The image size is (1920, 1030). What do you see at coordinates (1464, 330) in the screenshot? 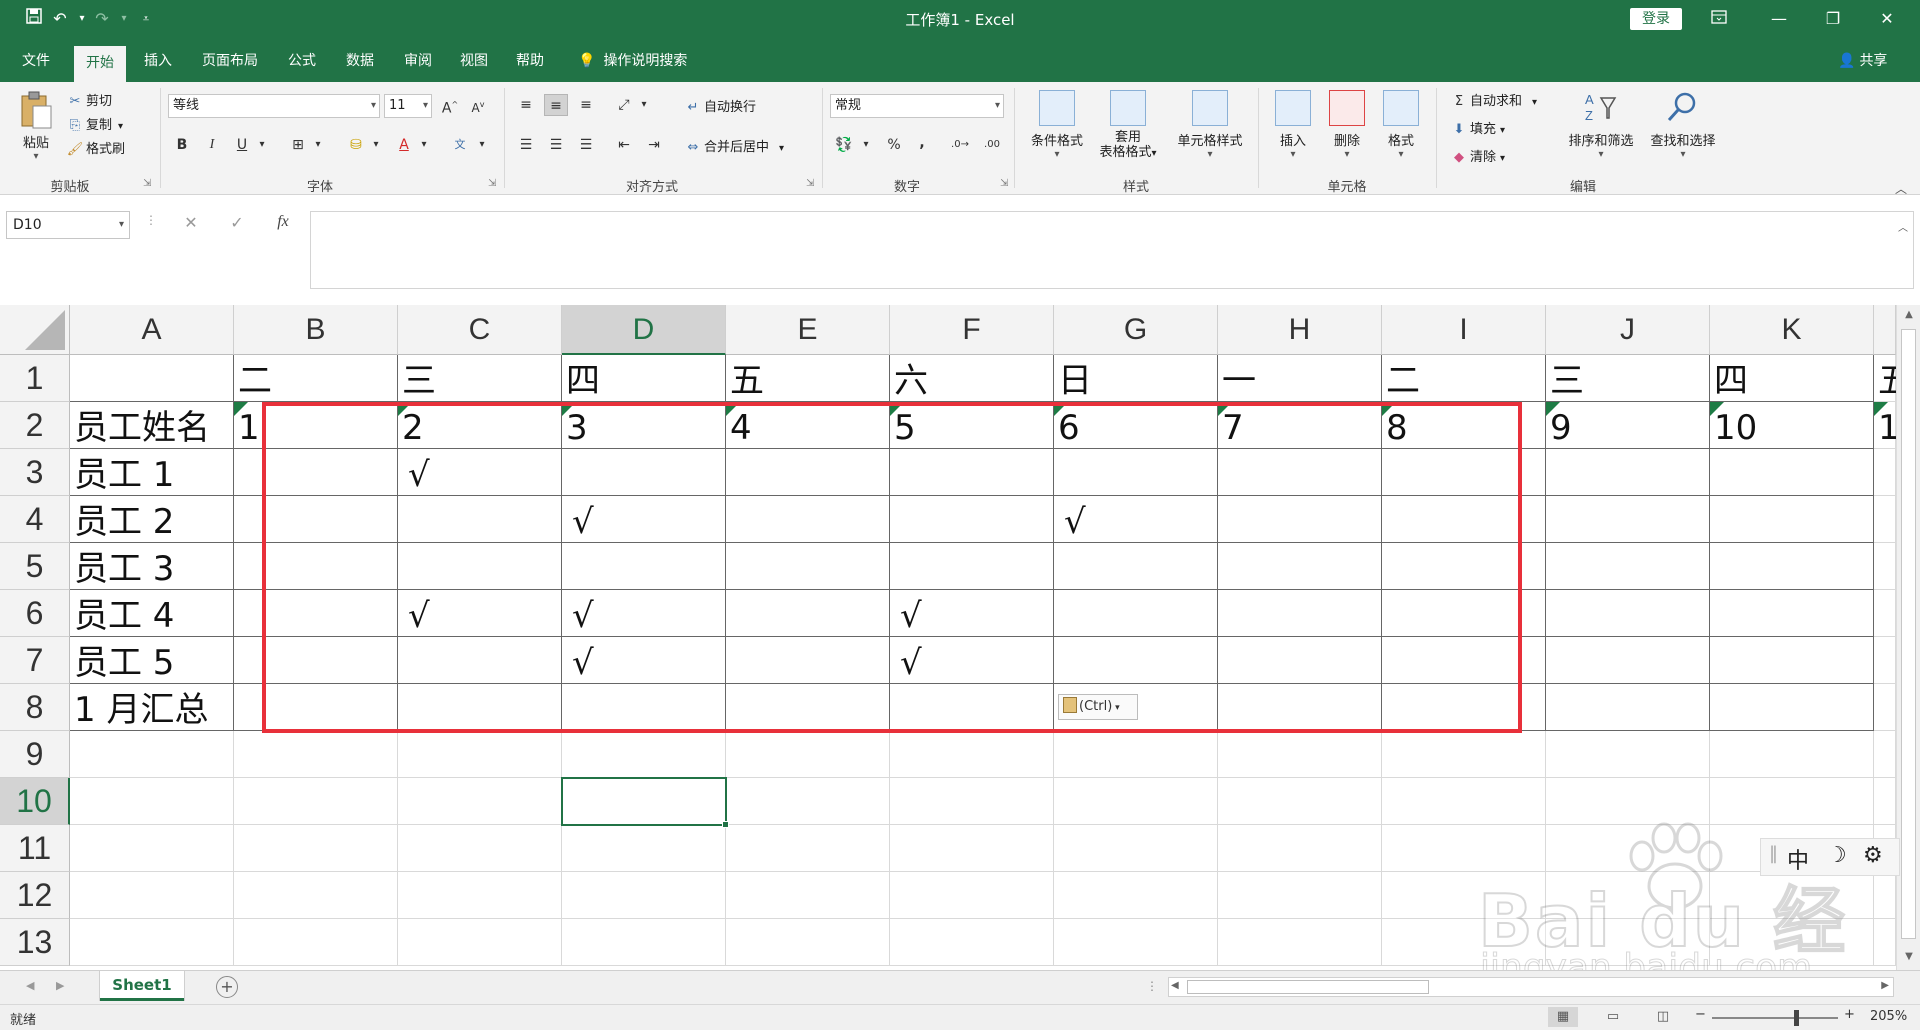
I see `column-header-i: I` at bounding box center [1464, 330].